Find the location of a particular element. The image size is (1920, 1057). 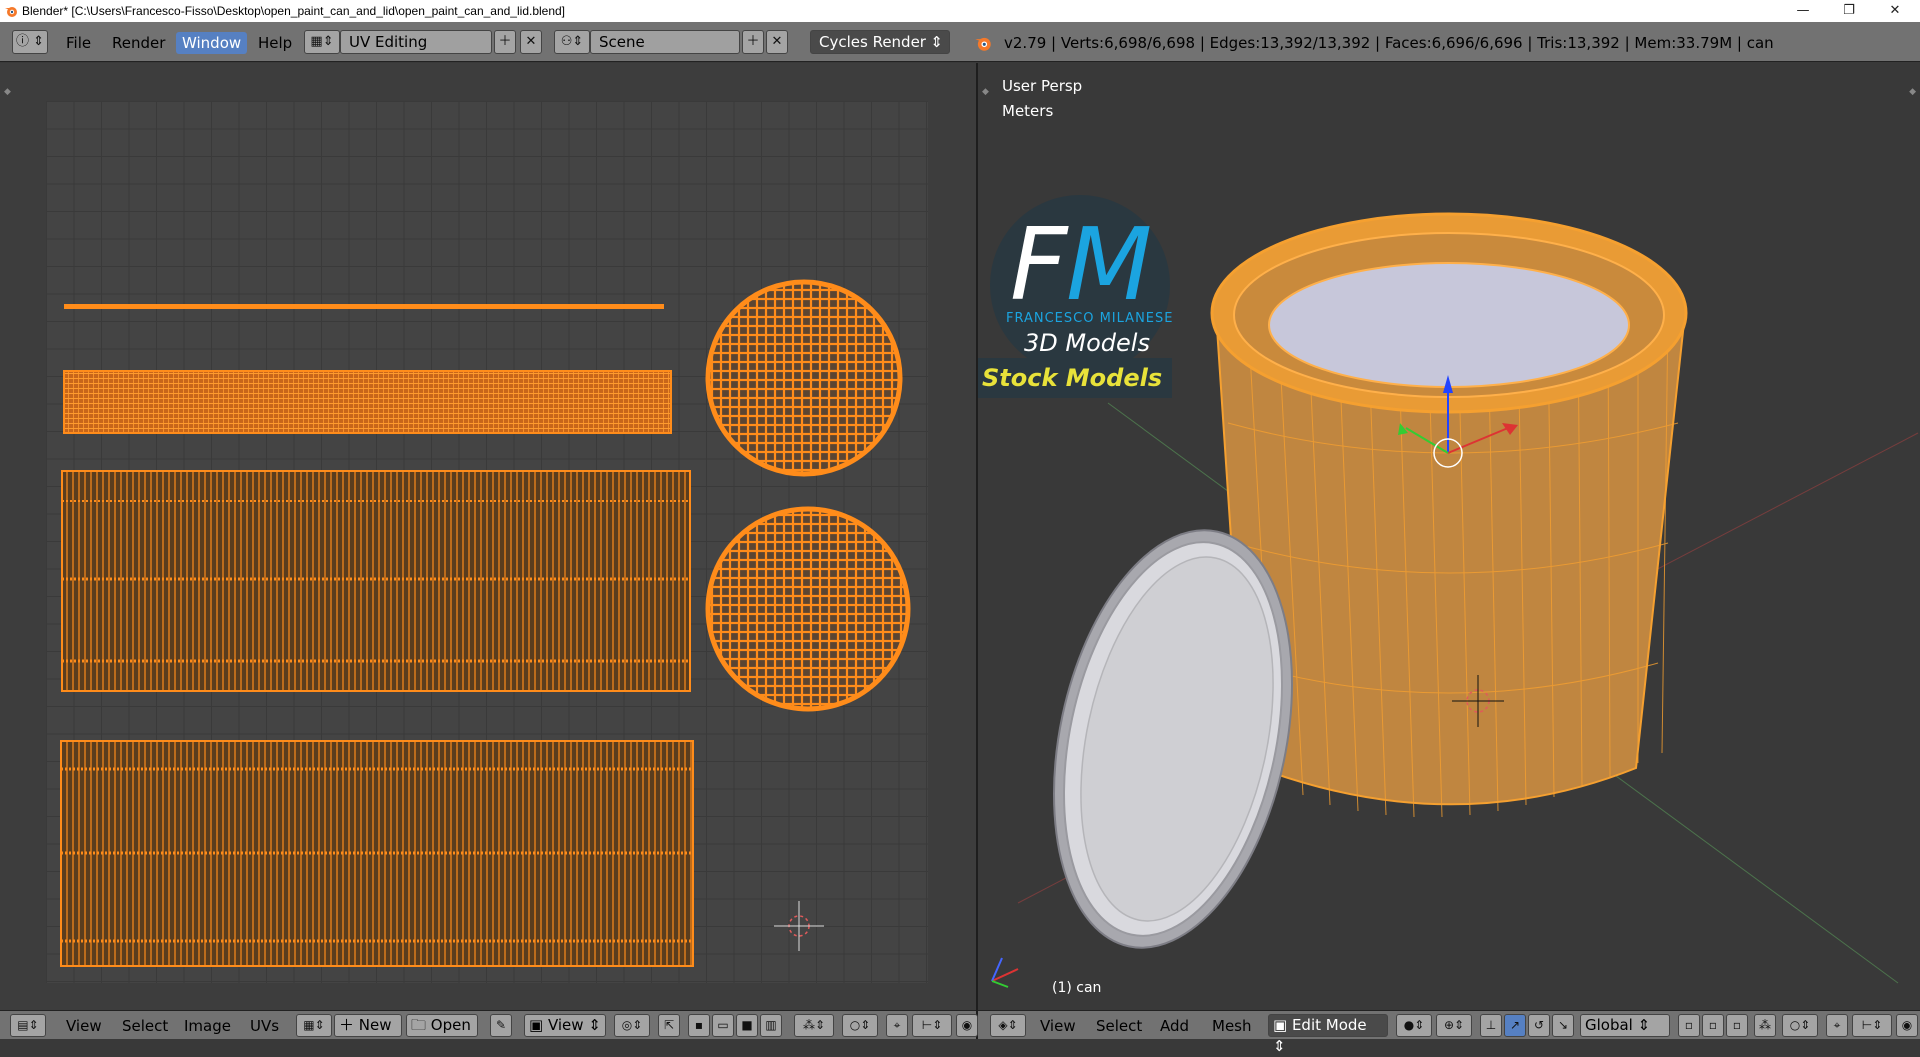

logo-tagline: 3D Models is located at coordinates (1087, 343).